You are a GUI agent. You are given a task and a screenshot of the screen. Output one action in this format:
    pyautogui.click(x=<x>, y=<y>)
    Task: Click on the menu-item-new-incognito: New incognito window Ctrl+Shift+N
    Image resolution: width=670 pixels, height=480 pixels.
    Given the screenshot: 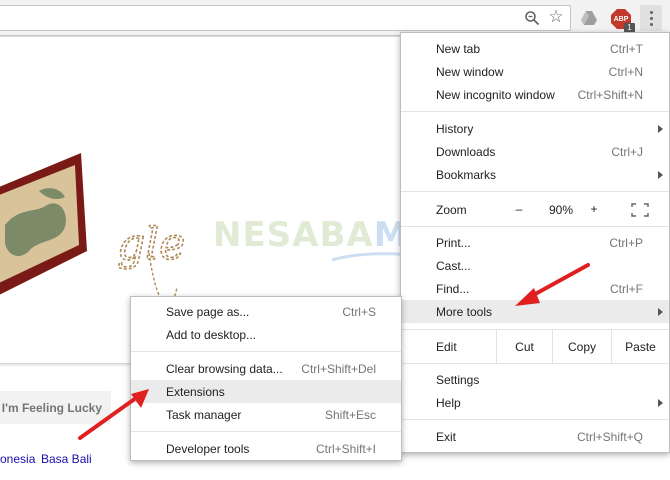 What is the action you would take?
    pyautogui.click(x=535, y=94)
    